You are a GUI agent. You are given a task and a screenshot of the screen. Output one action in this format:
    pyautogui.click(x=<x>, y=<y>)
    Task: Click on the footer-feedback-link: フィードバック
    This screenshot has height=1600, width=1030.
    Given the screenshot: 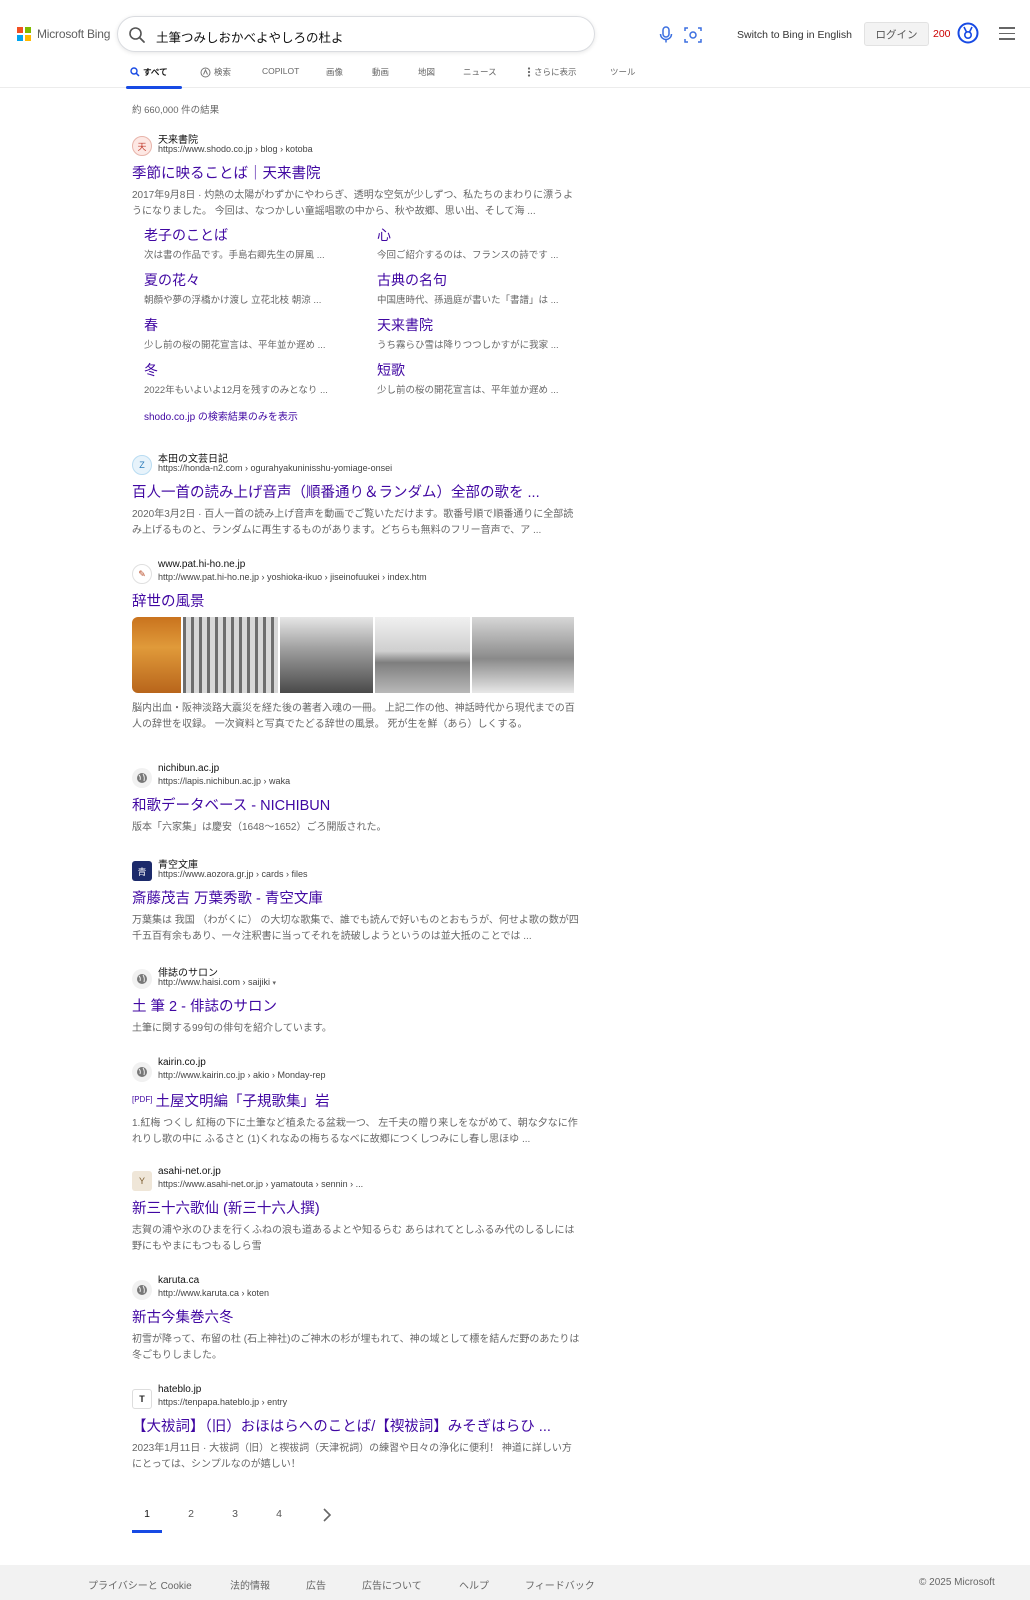 What is the action you would take?
    pyautogui.click(x=560, y=1584)
    